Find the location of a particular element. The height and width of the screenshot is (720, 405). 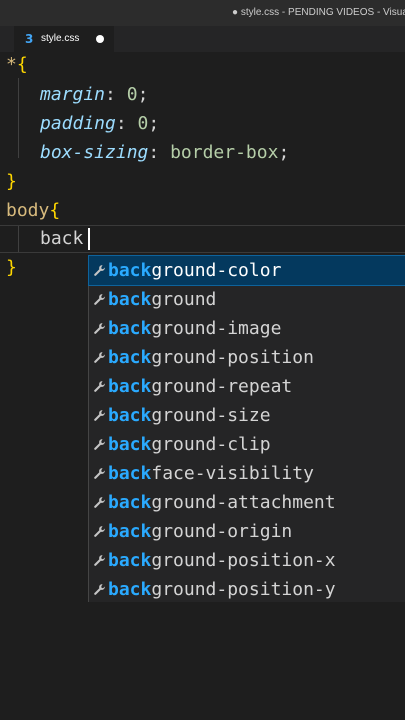

suggestion-label: background-origin is located at coordinates (200, 531).